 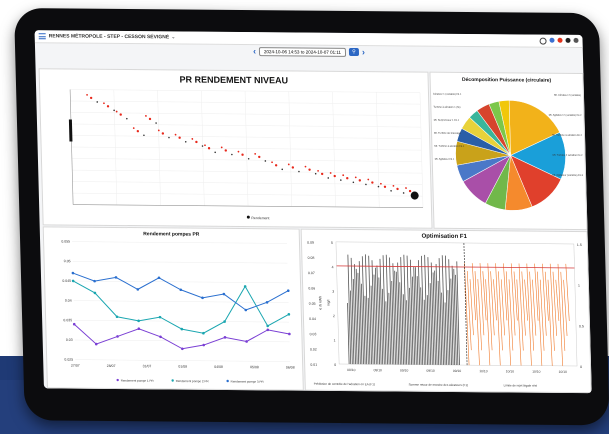 I want to click on prev-arrow-icon: ‹, so click(x=254, y=51).